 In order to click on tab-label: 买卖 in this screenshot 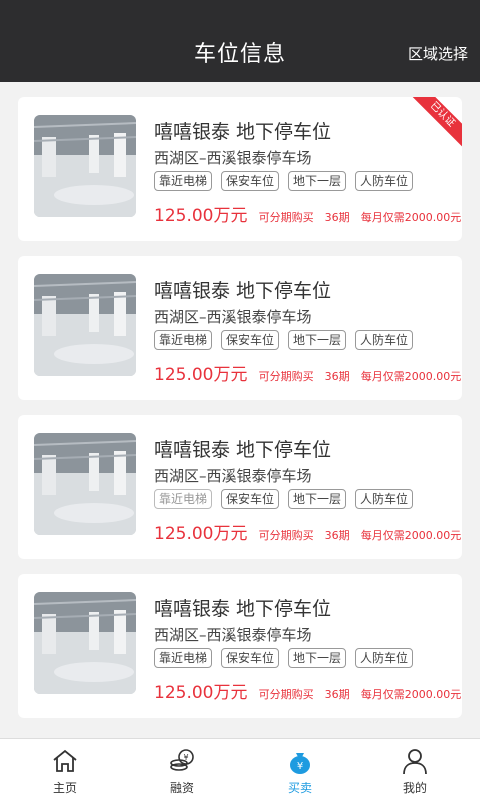, I will do `click(299, 788)`.